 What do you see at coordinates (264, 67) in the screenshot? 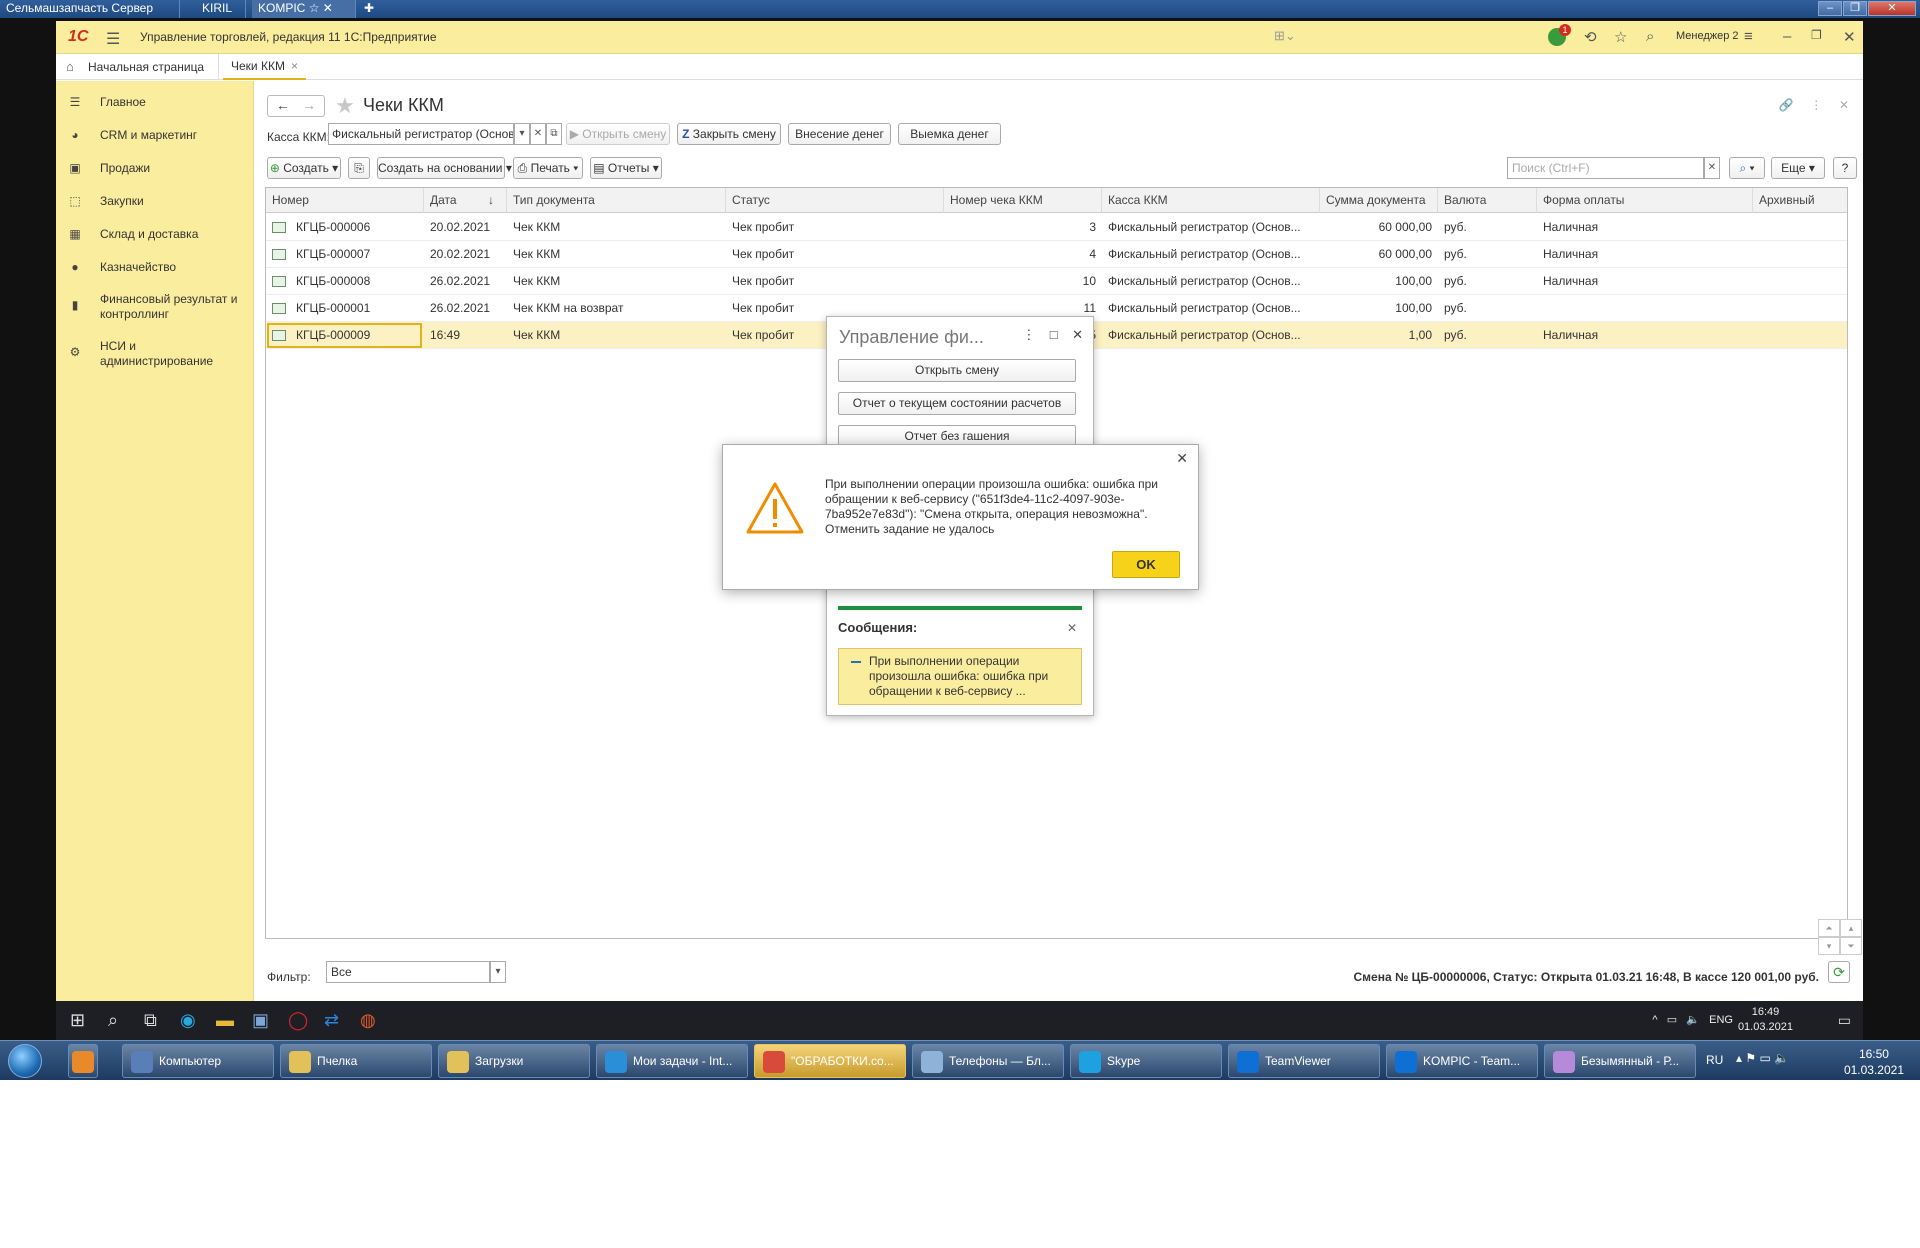
I see `tab-cheki-kkm: Чеки ККМ ×` at bounding box center [264, 67].